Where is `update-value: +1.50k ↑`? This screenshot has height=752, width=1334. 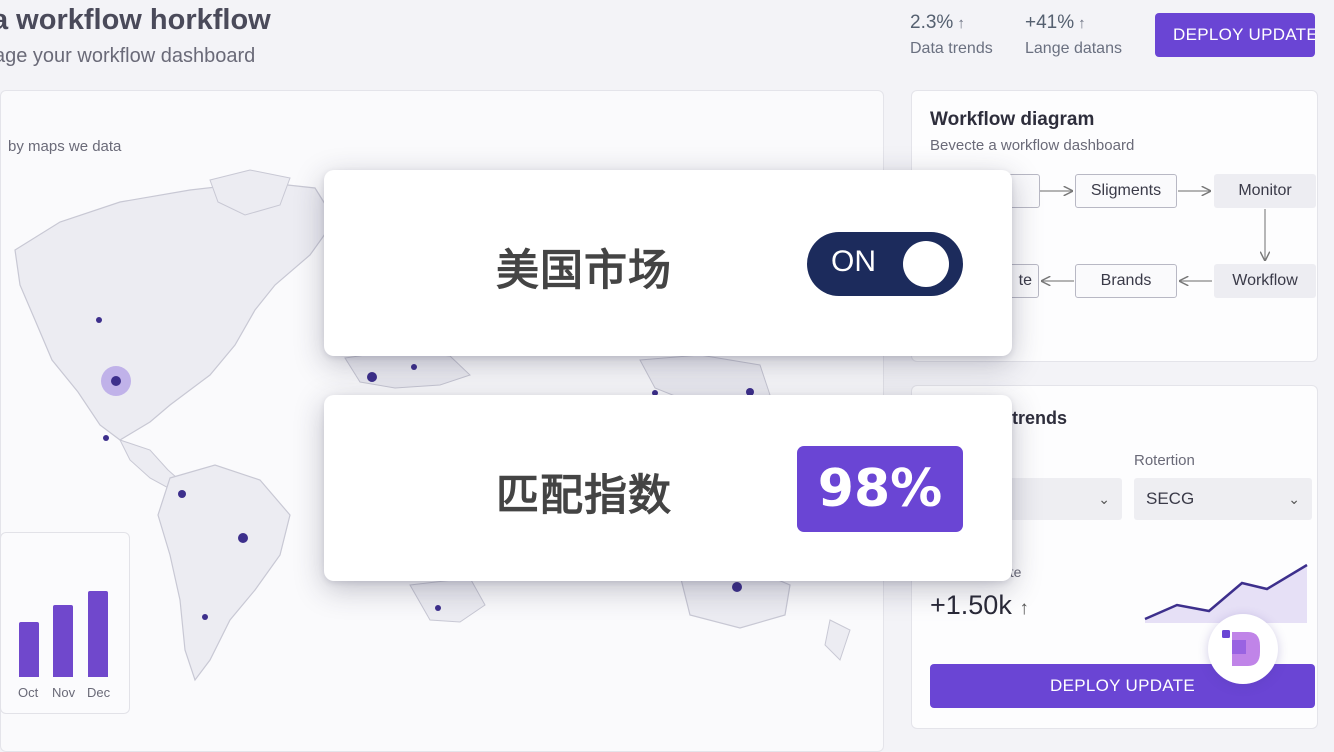 update-value: +1.50k ↑ is located at coordinates (979, 605).